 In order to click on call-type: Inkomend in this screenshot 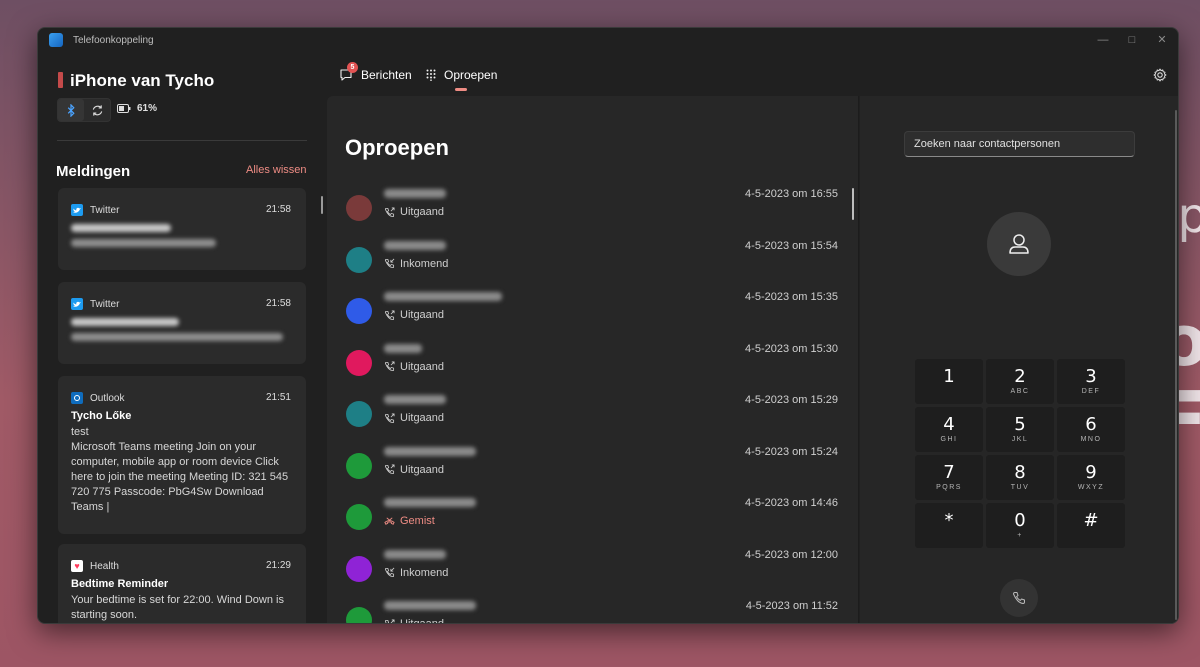, I will do `click(416, 264)`.